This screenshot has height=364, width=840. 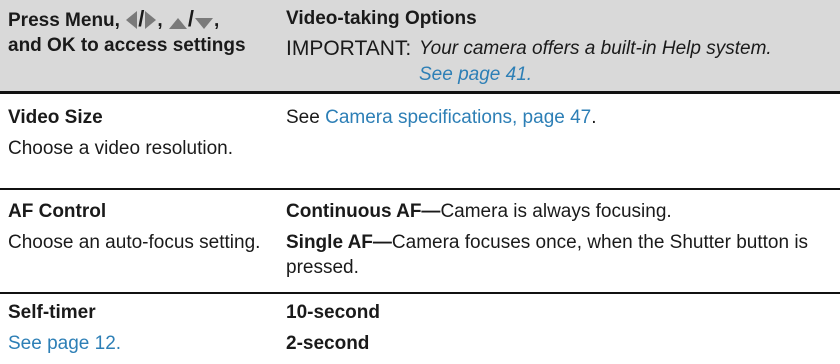 What do you see at coordinates (458, 117) in the screenshot?
I see `camera-specs-link: Camera specifications, page 47` at bounding box center [458, 117].